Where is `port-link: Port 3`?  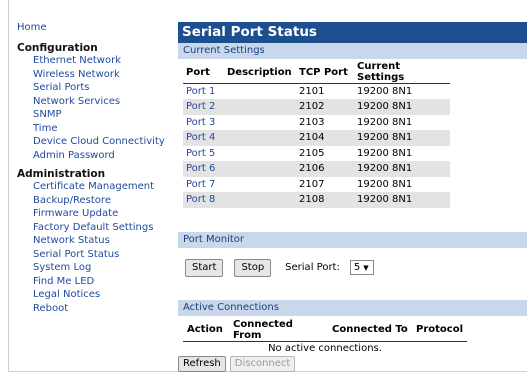
port-link: Port 3 is located at coordinates (200, 122).